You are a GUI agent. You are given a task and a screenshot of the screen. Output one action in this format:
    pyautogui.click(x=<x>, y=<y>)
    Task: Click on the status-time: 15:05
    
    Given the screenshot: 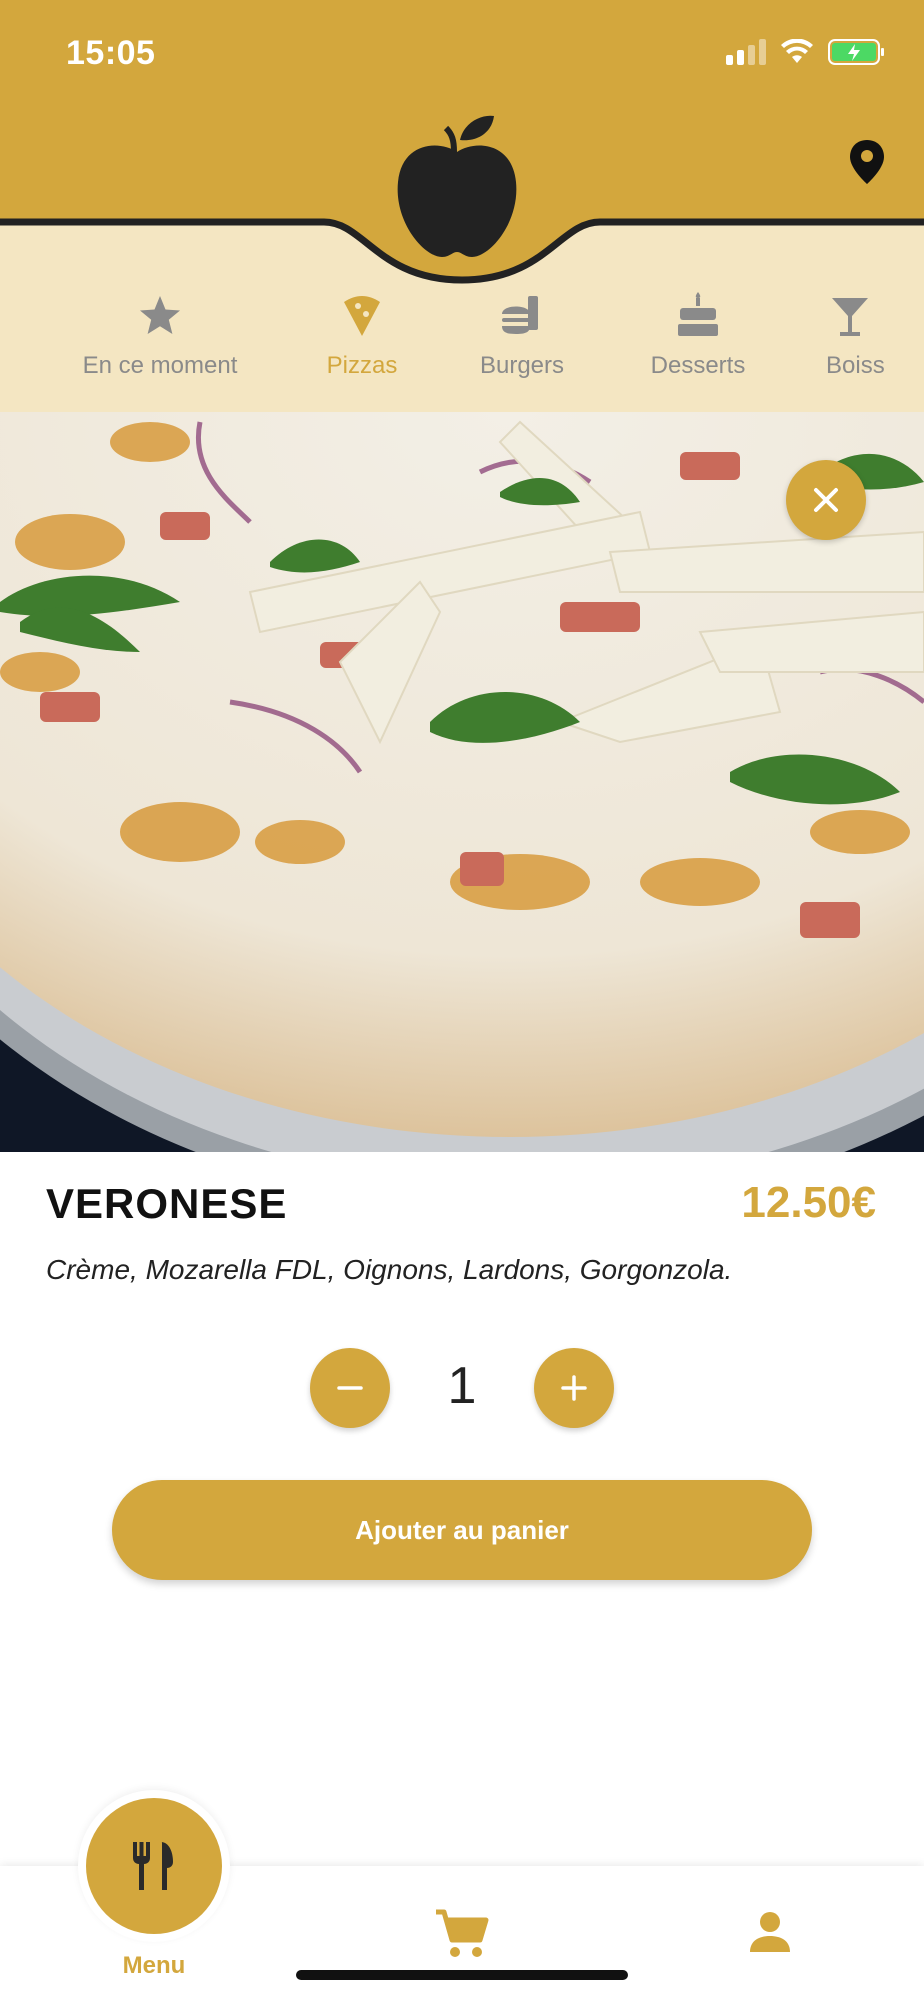 What is the action you would take?
    pyautogui.click(x=111, y=53)
    